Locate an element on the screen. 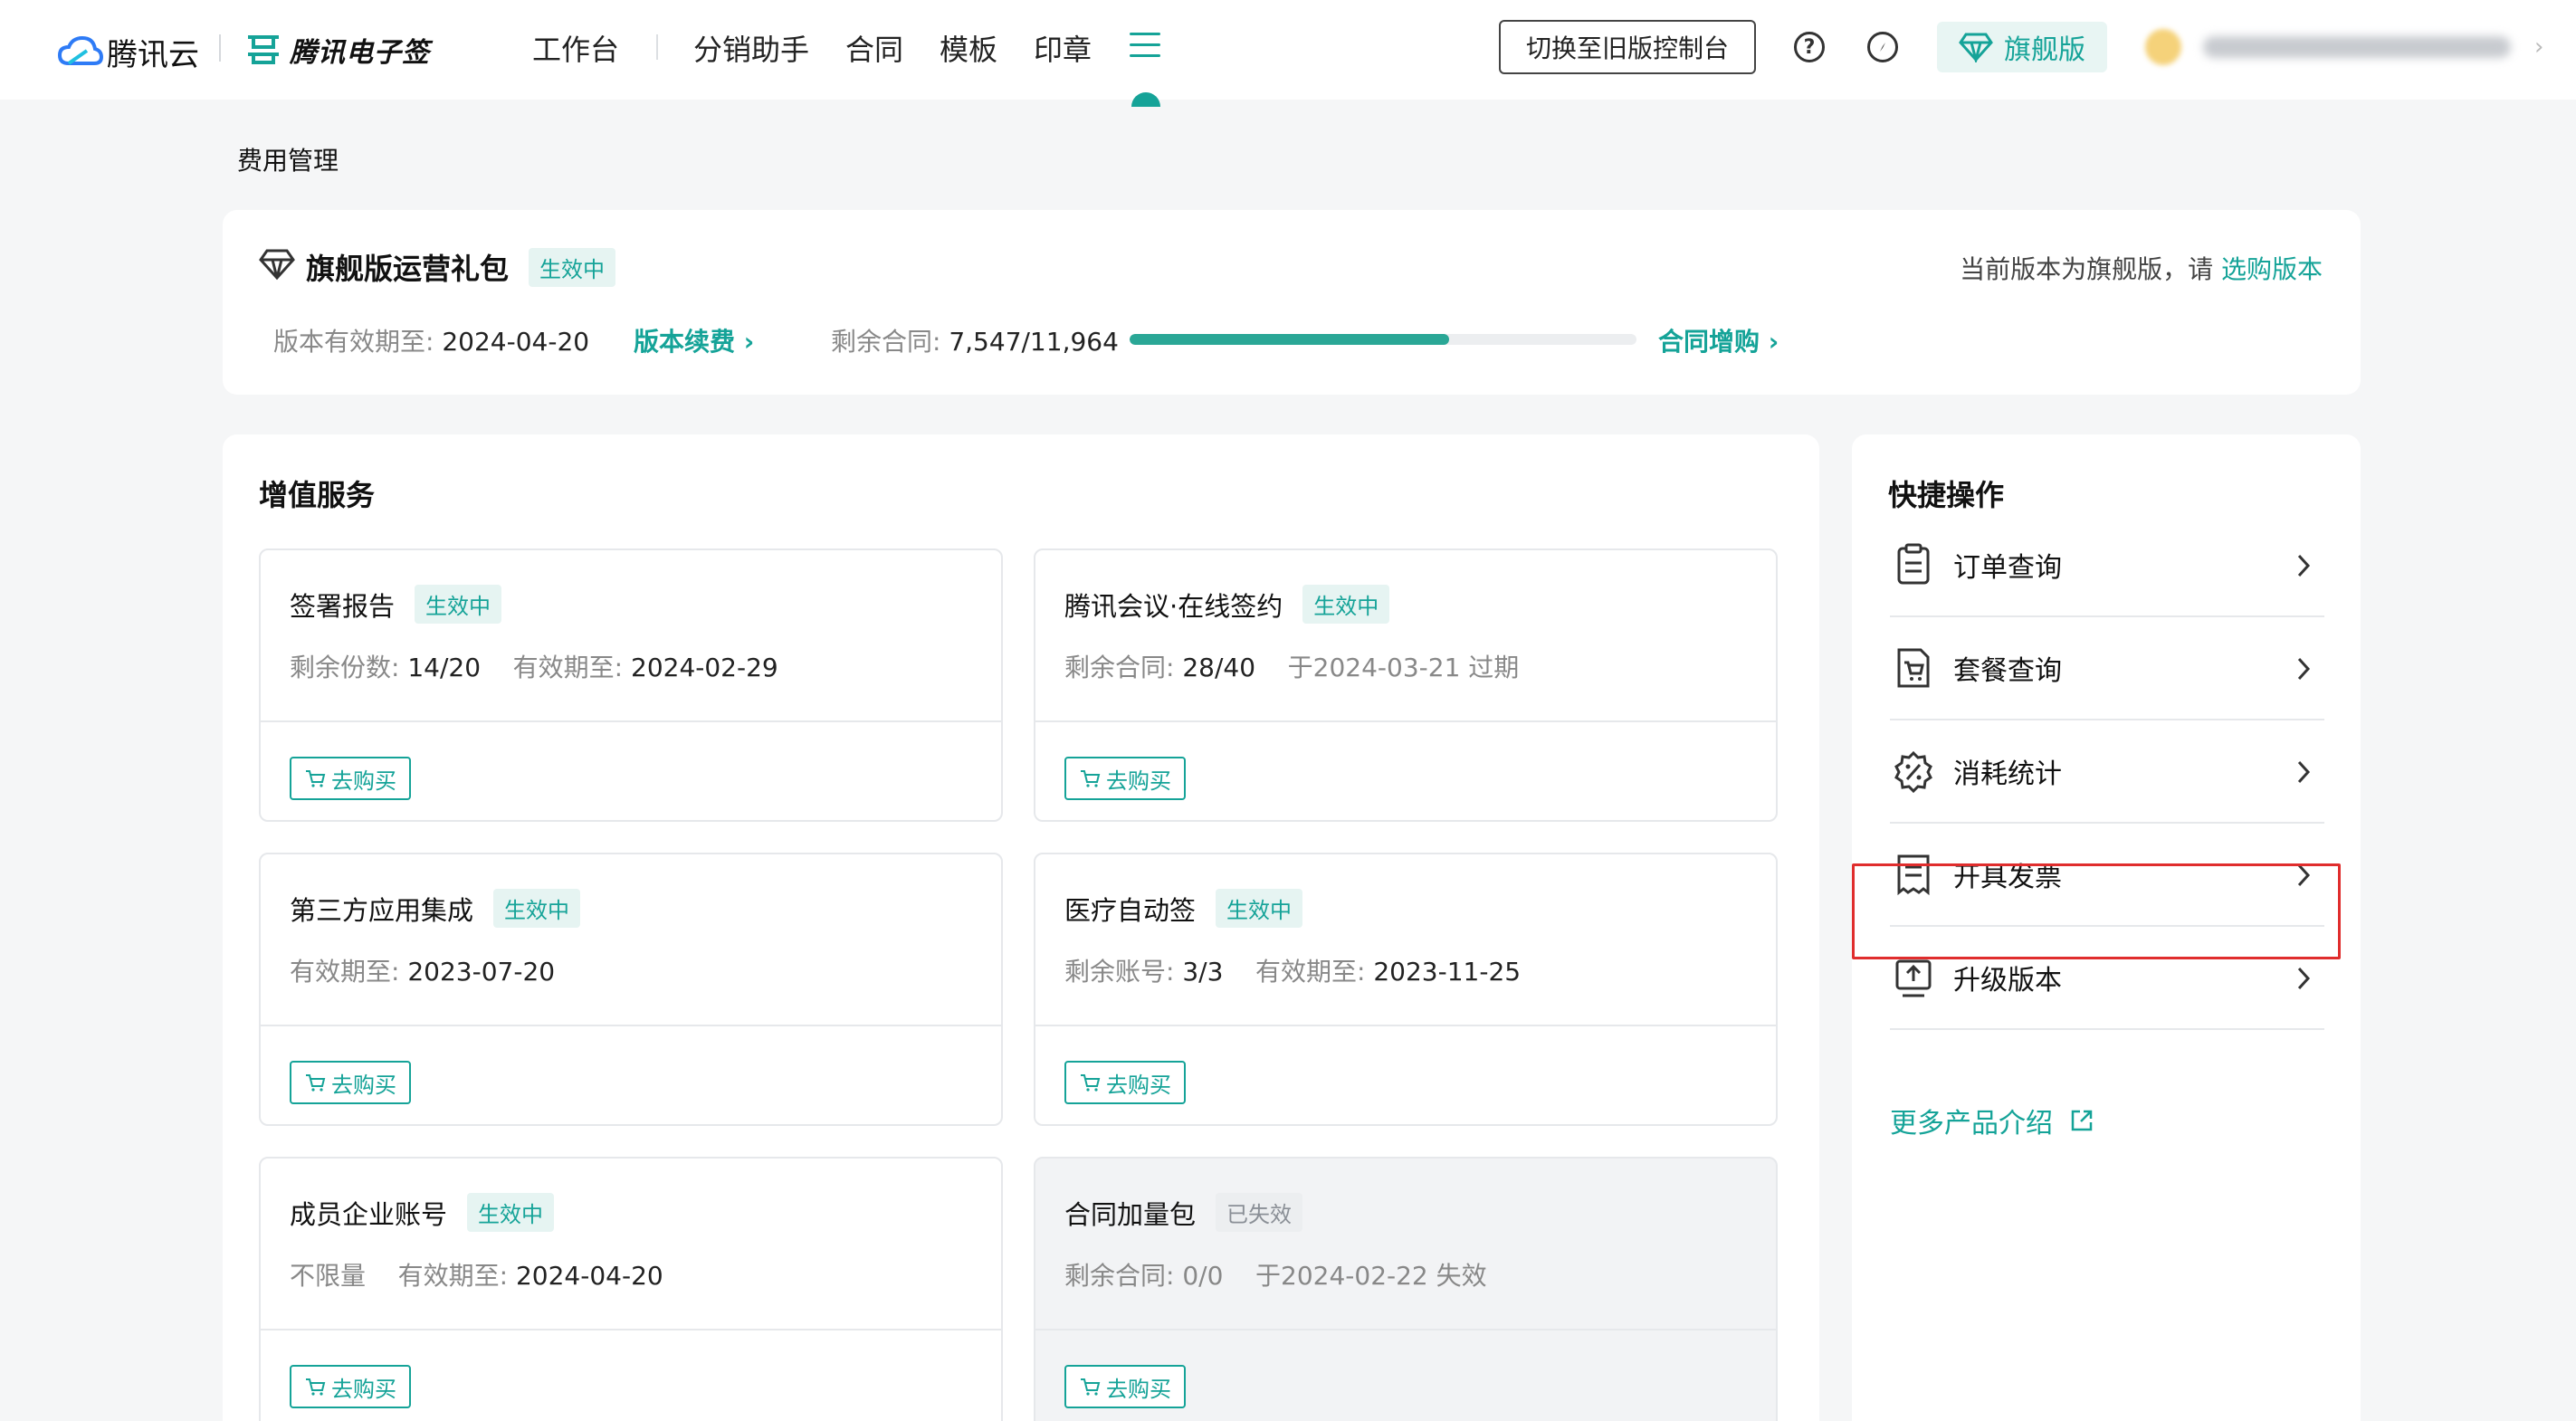 Image resolution: width=2576 pixels, height=1421 pixels. nav-distribution: 分销助手 is located at coordinates (751, 48).